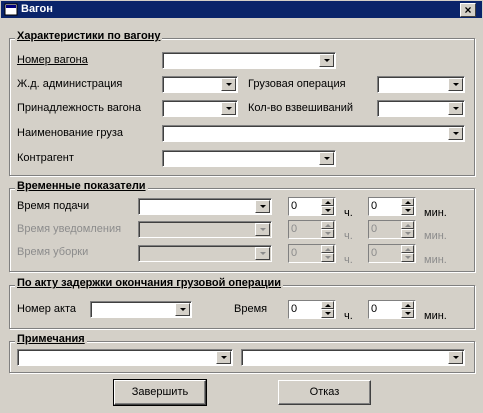 Image resolution: width=483 pixels, height=413 pixels. I want to click on wagon-ownership-combo, so click(200, 108).